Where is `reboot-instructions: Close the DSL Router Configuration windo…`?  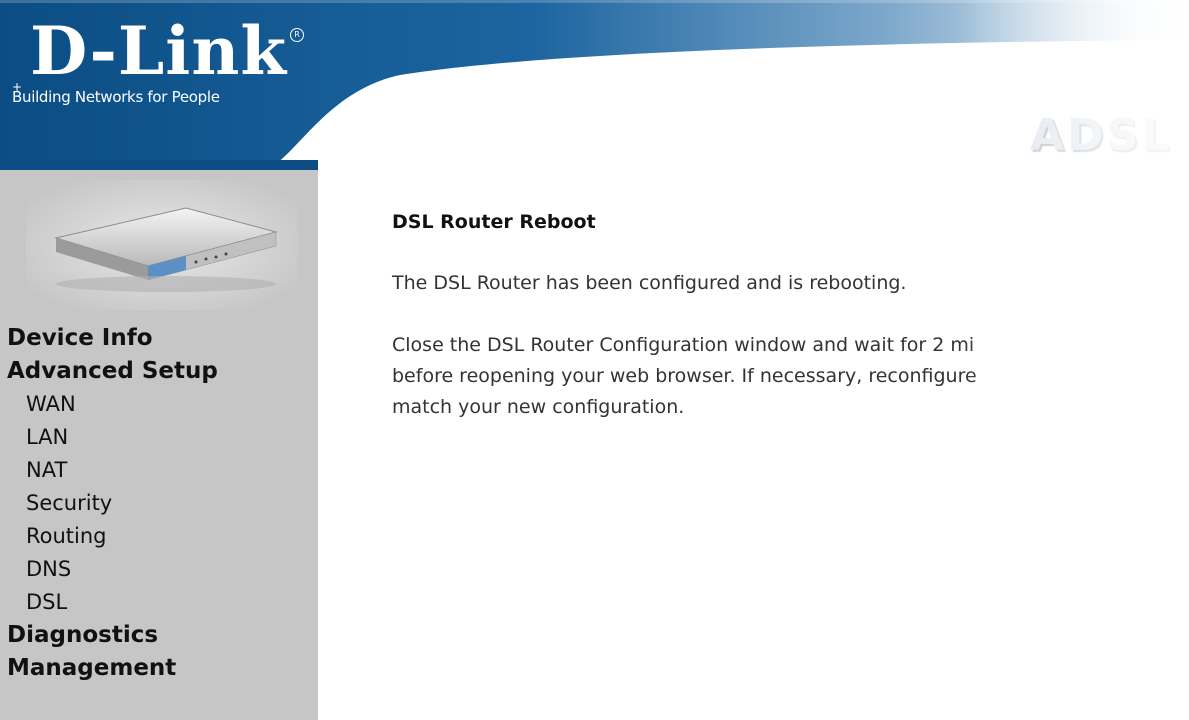 reboot-instructions: Close the DSL Router Configuration windo… is located at coordinates (684, 376).